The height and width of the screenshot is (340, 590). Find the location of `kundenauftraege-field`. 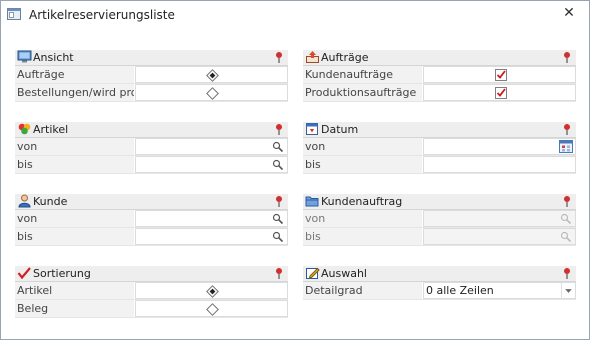

kundenauftraege-field is located at coordinates (499, 74).